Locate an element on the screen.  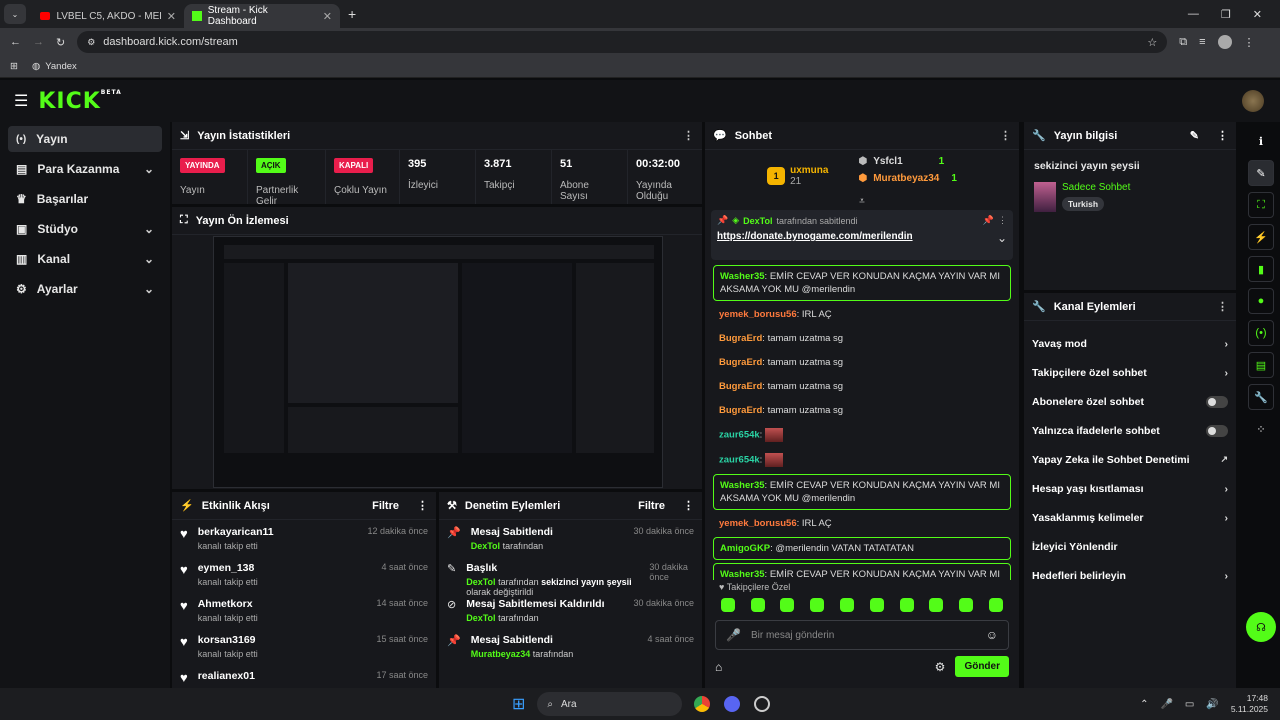
channel-action-row: Yasaklanmış kelimeler › is located at coordinates (1130, 517).